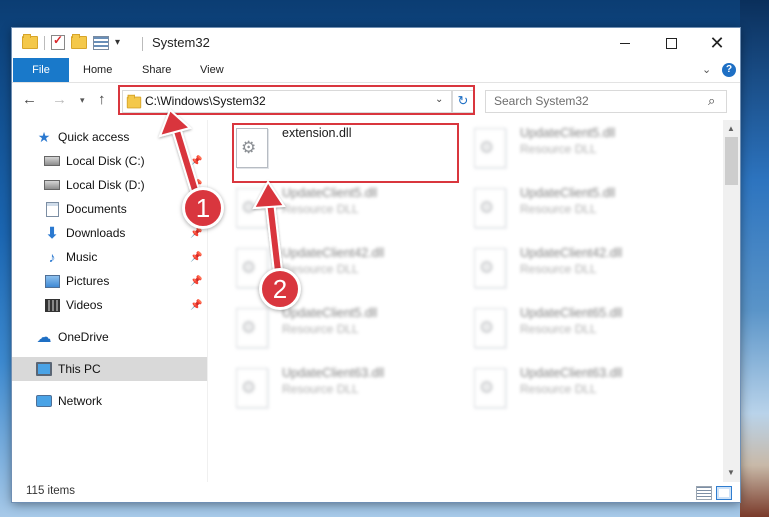 This screenshot has width=769, height=517. What do you see at coordinates (731, 128) in the screenshot?
I see `scroll-up-icon: ▲` at bounding box center [731, 128].